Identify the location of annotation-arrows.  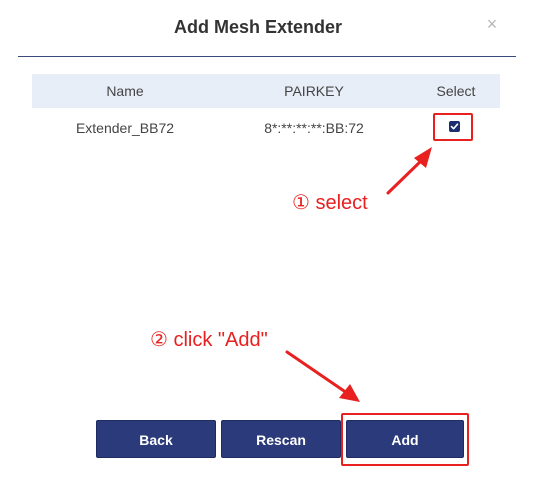
(358, 274).